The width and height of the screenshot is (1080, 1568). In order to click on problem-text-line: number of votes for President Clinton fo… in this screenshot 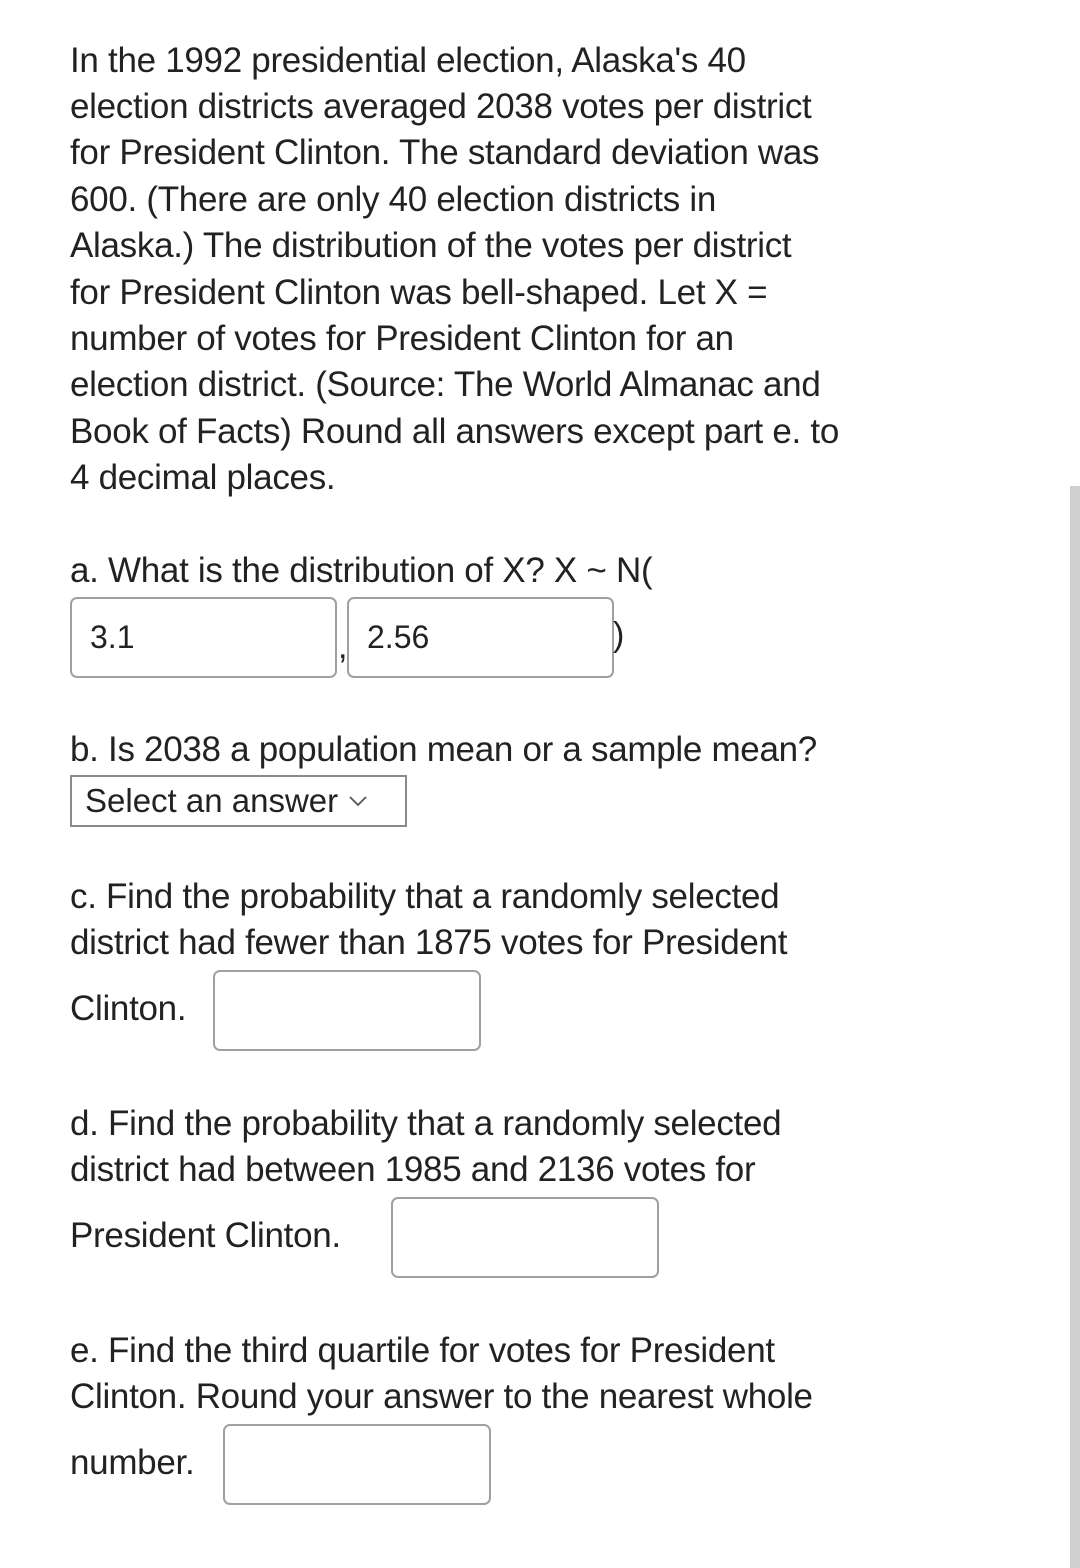, I will do `click(402, 338)`.